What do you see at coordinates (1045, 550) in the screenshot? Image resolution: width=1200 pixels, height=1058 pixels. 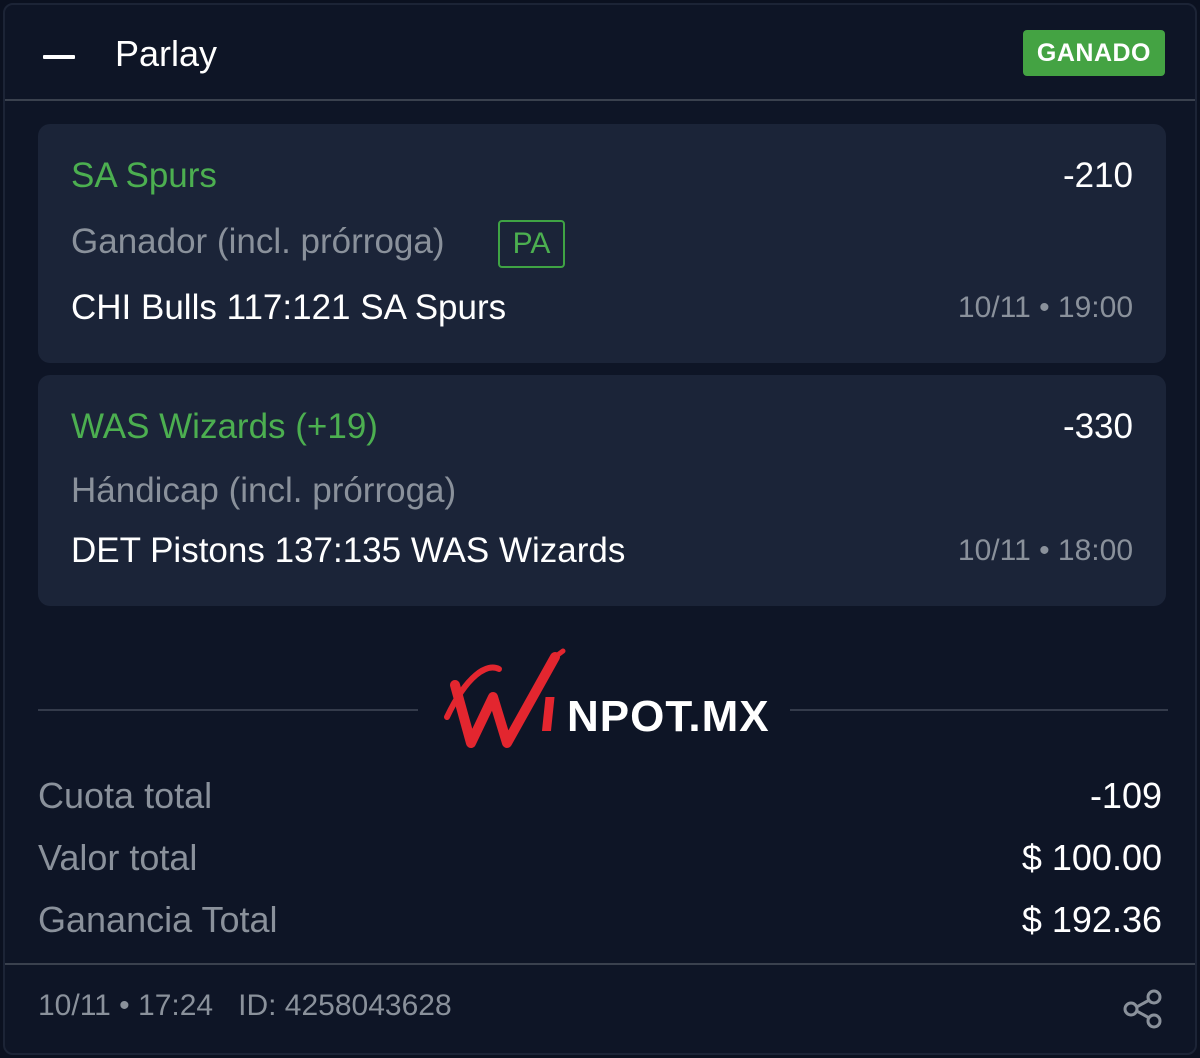 I see `match-datetime: 10/11 • 18:00` at bounding box center [1045, 550].